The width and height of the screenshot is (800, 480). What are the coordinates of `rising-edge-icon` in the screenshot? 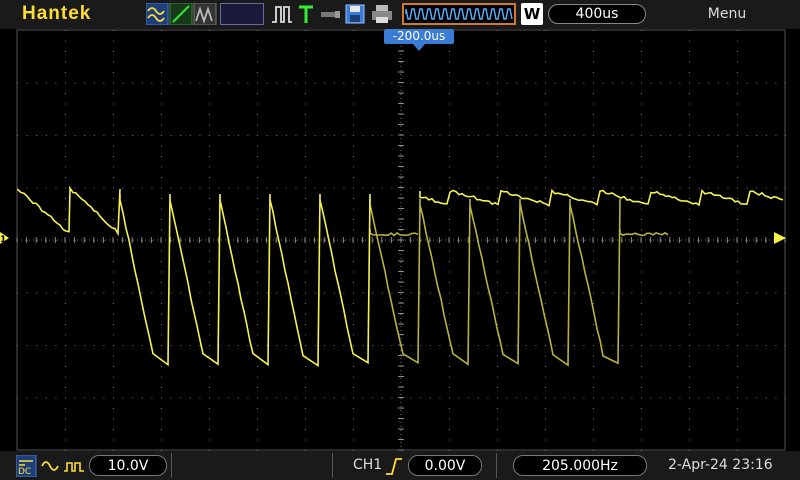 It's located at (394, 466).